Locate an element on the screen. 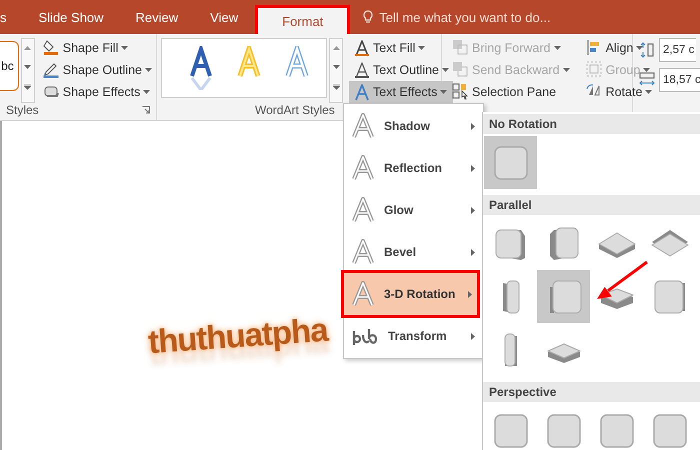 The image size is (700, 450). dialog-launcher-icon is located at coordinates (146, 110).